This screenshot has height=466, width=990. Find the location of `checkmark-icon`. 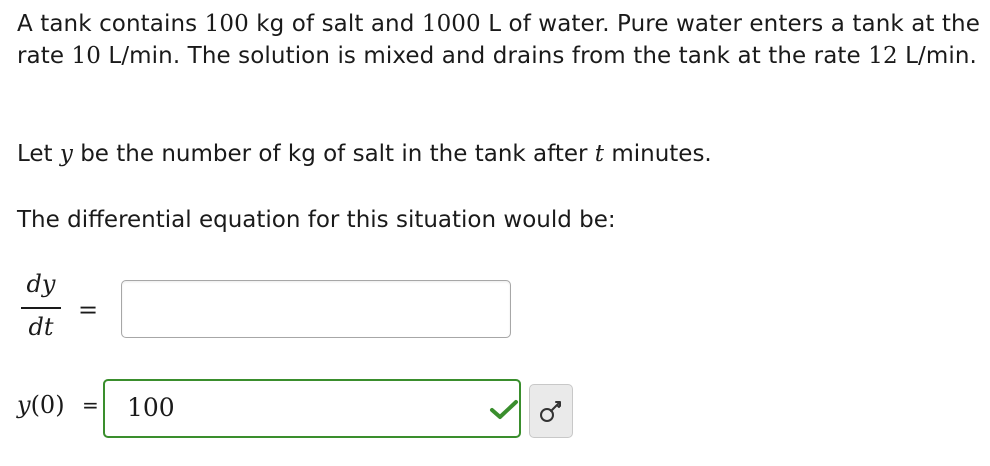

checkmark-icon is located at coordinates (504, 409).